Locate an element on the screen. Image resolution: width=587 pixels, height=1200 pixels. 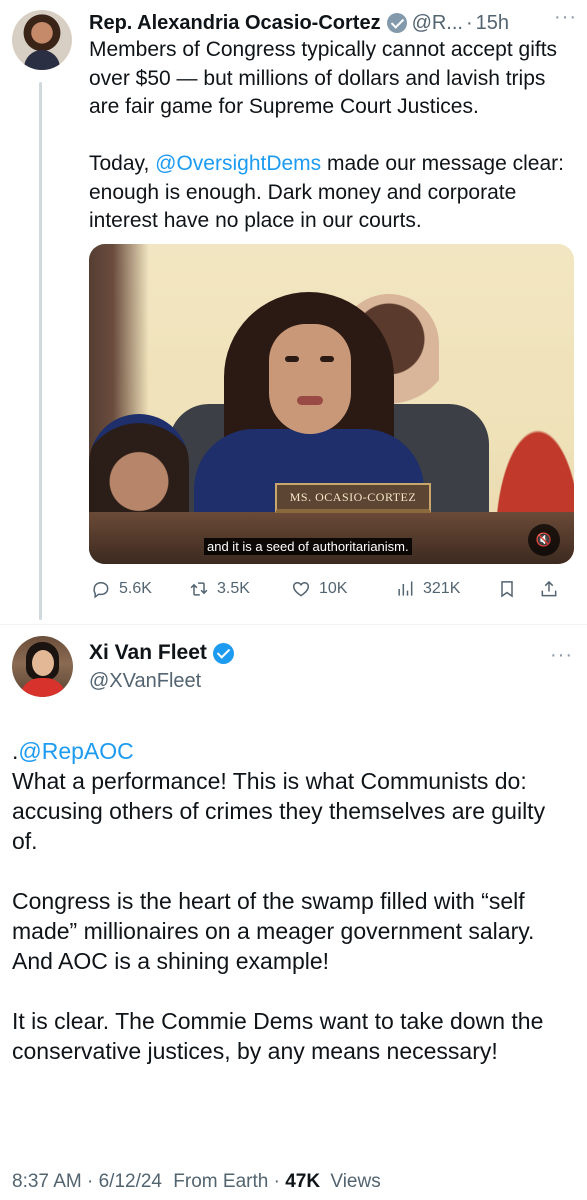
heart-icon is located at coordinates (301, 589).